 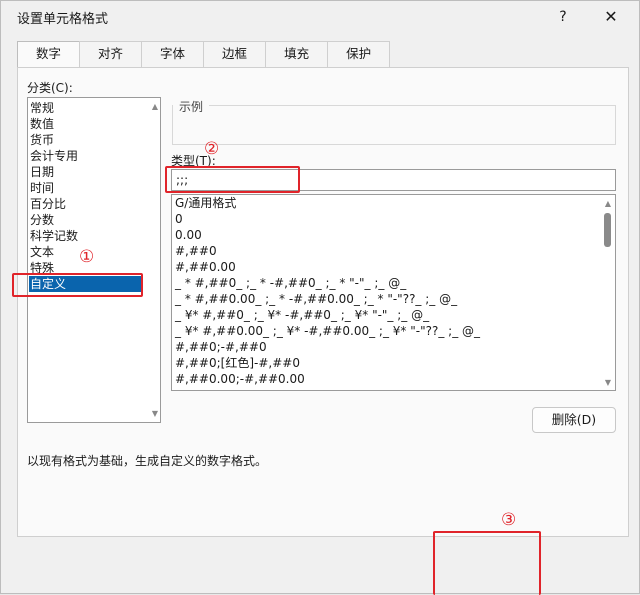 What do you see at coordinates (297, 54) in the screenshot?
I see `tab-fill: 填充` at bounding box center [297, 54].